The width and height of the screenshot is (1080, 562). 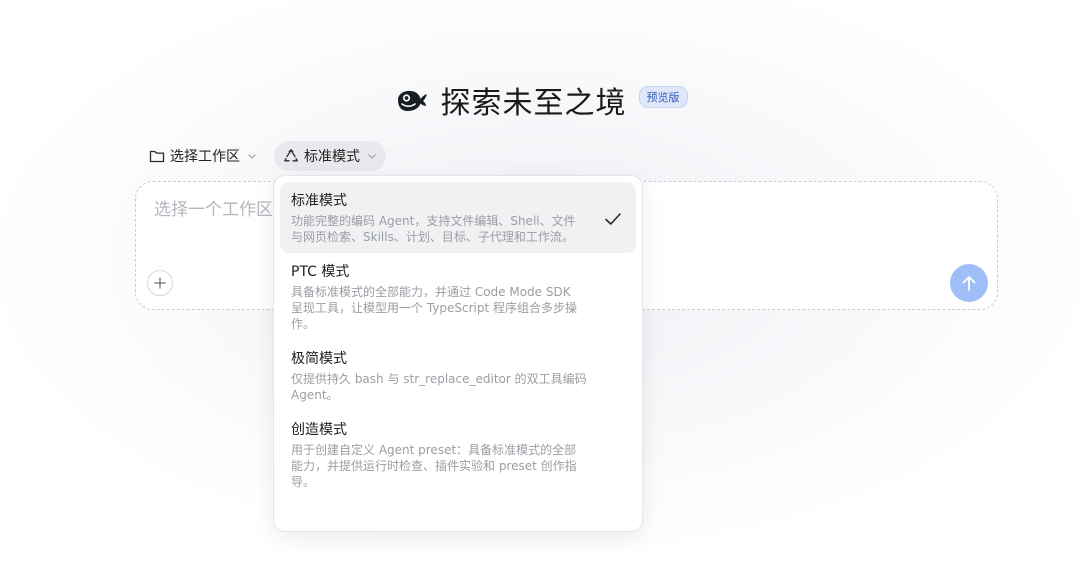 What do you see at coordinates (320, 272) in the screenshot?
I see `mode-option-title: PTC 模式` at bounding box center [320, 272].